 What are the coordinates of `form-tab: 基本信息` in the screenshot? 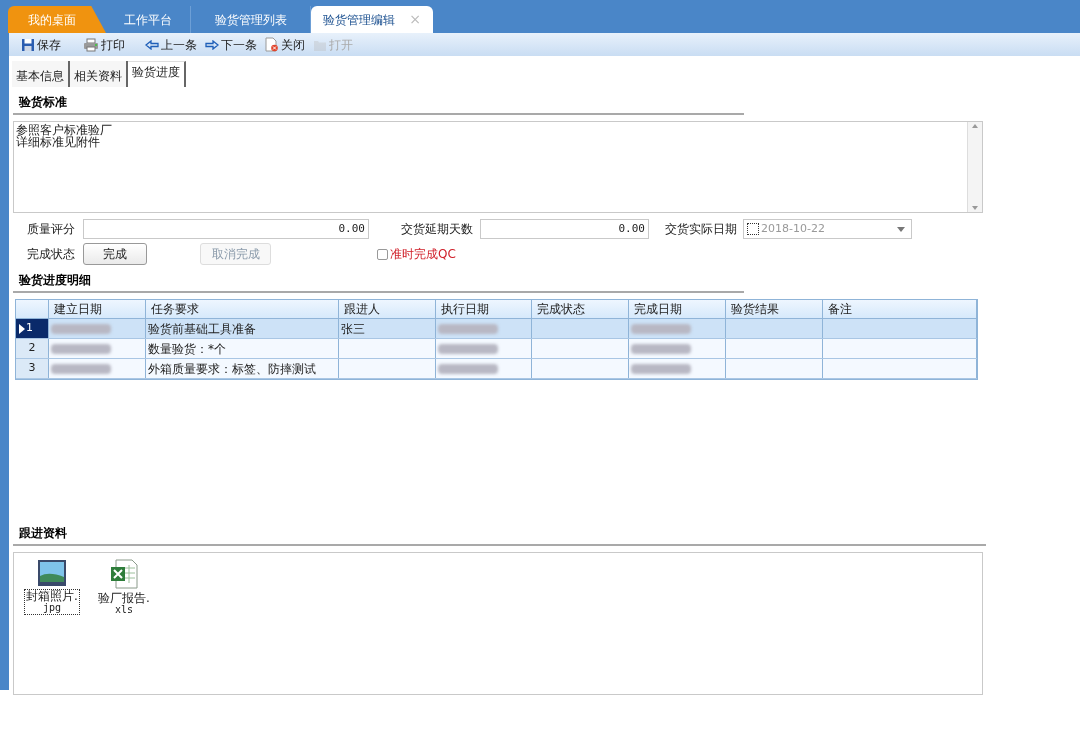 It's located at (41, 74).